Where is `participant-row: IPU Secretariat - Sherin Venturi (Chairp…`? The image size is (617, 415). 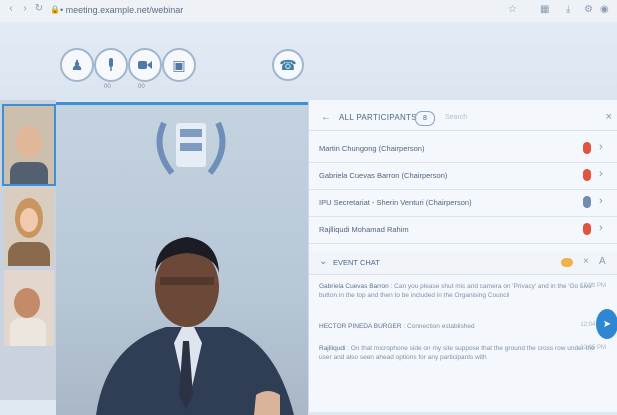 participant-row: IPU Secretariat - Sherin Venturi (Chairp… is located at coordinates (463, 203).